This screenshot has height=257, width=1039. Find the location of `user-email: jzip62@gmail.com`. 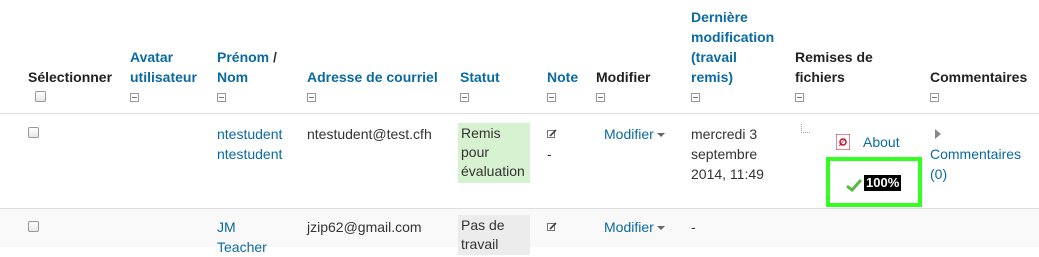

user-email: jzip62@gmail.com is located at coordinates (364, 227).